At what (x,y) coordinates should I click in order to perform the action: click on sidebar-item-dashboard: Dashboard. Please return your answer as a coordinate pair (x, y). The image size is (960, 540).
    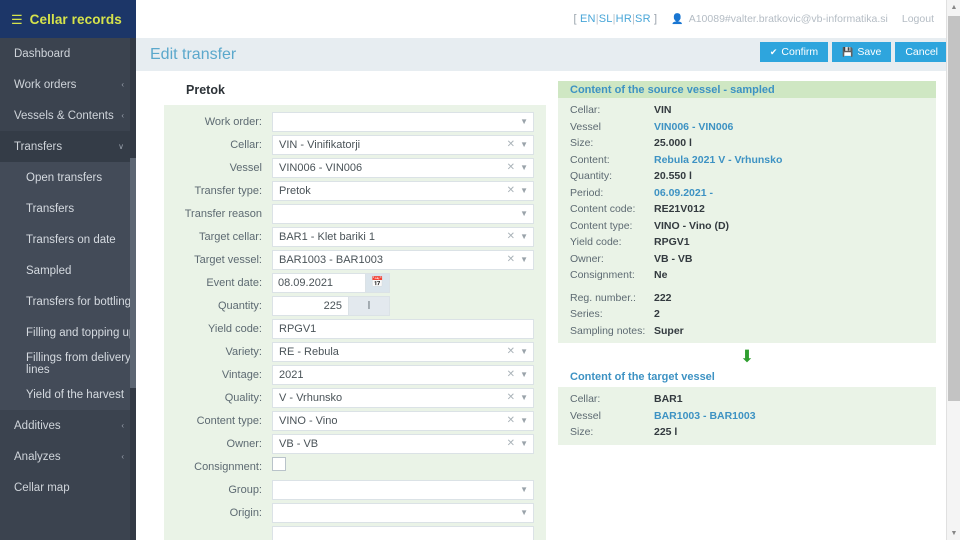
    Looking at the image, I should click on (68, 53).